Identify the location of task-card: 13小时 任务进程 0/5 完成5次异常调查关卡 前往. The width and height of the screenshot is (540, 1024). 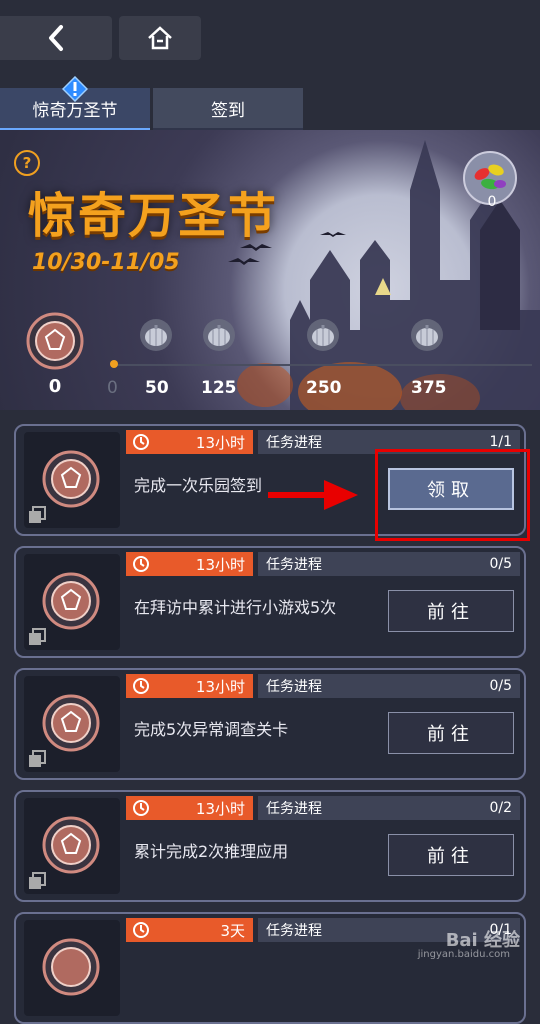
(270, 724).